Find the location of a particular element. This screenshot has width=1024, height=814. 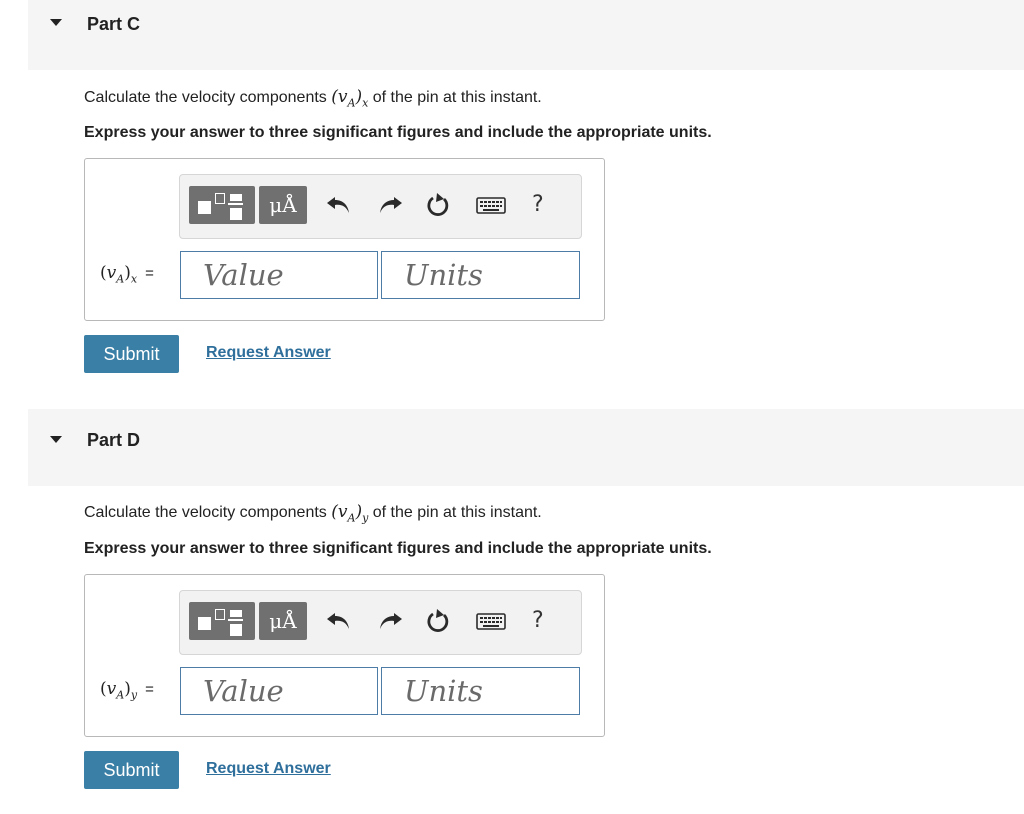

part-title: Part C is located at coordinates (114, 24).